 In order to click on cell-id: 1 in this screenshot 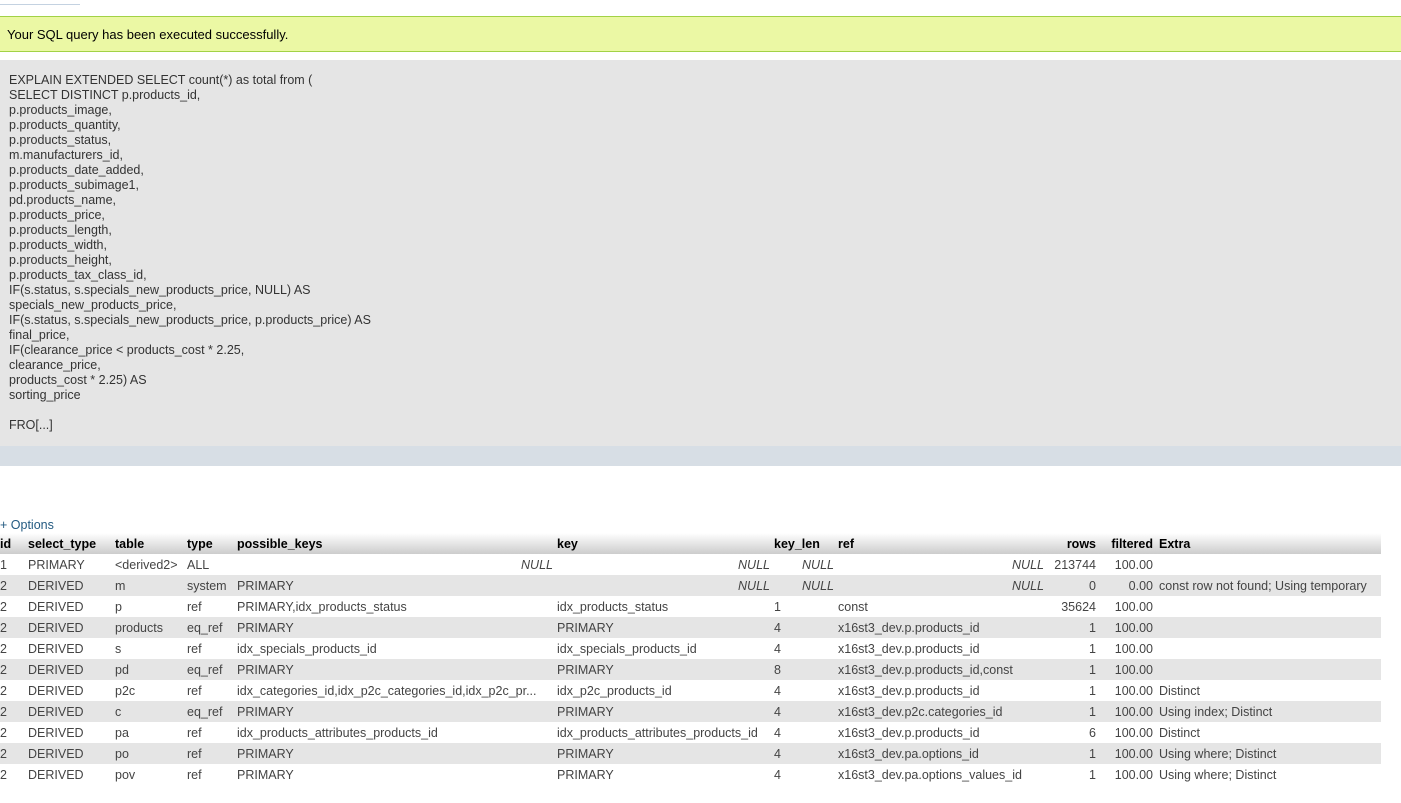, I will do `click(14, 564)`.